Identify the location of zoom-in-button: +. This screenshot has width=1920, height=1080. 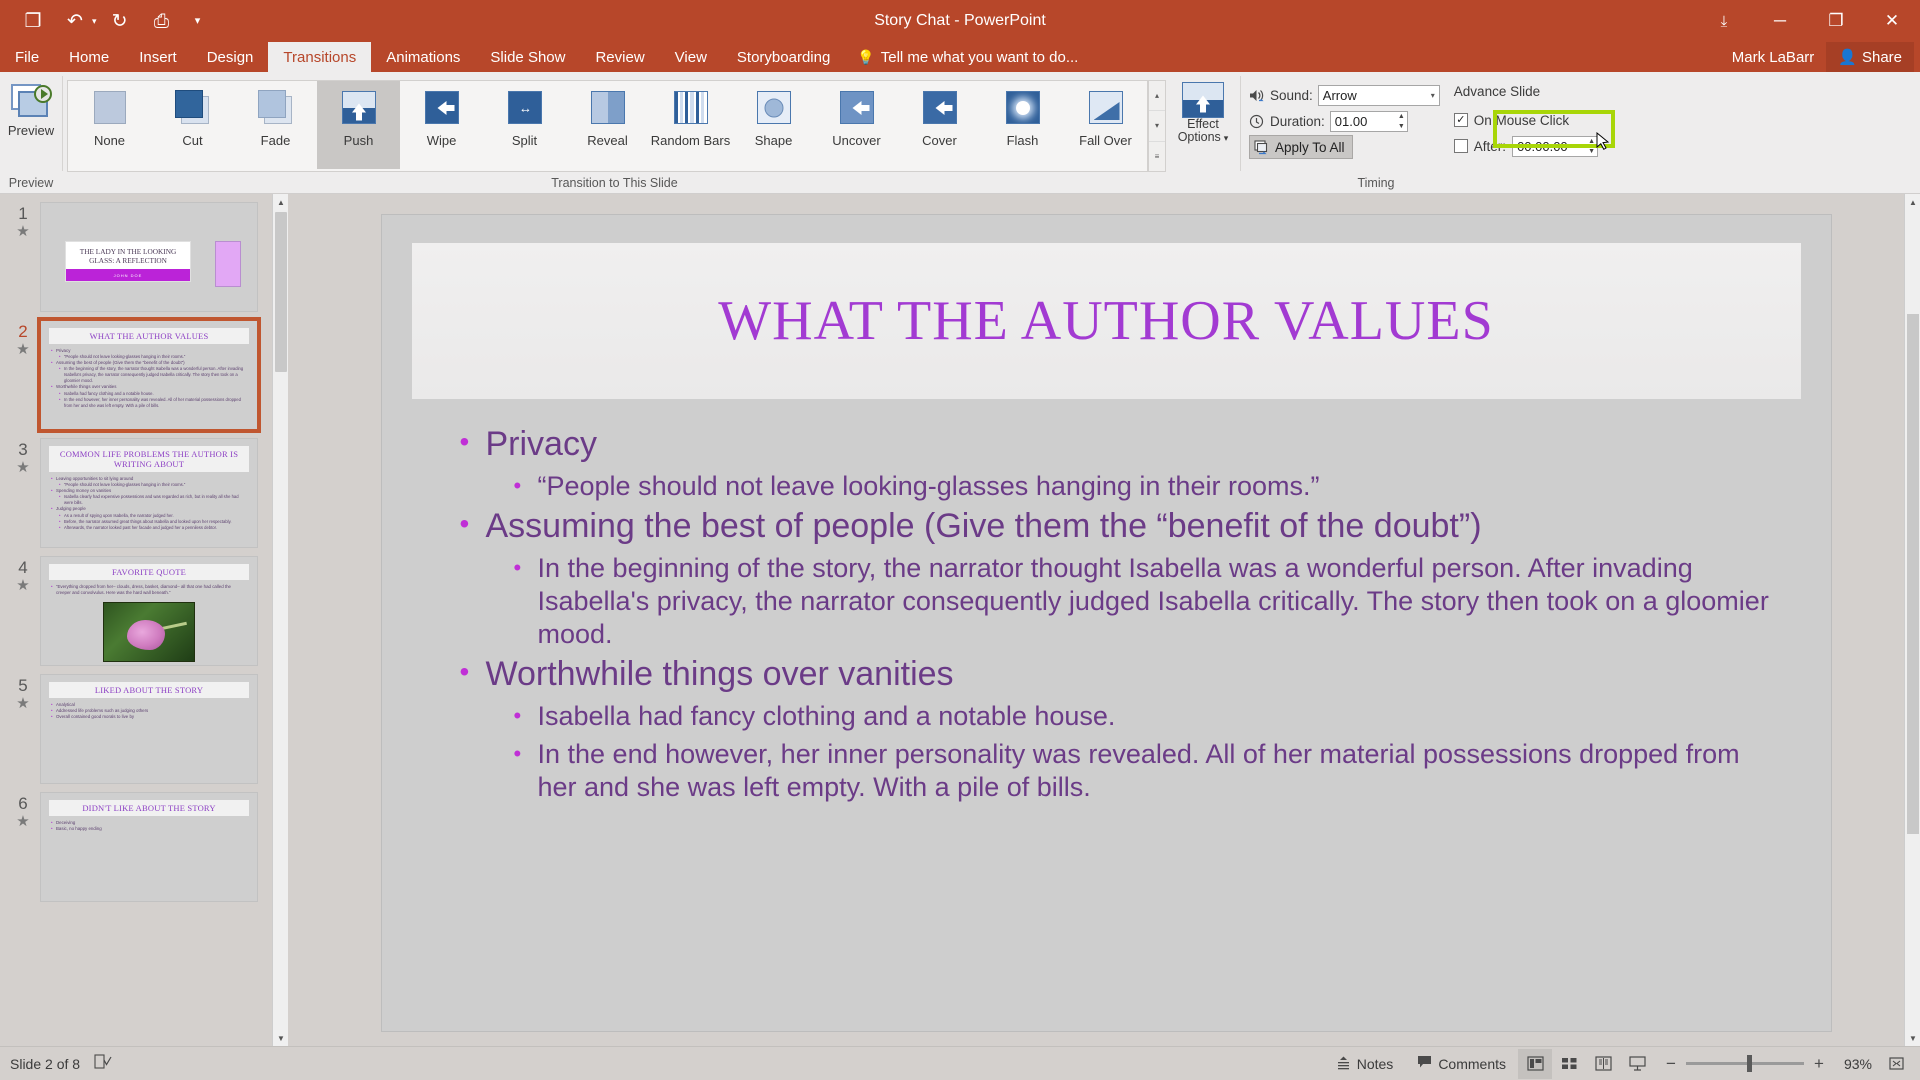
(1819, 1064).